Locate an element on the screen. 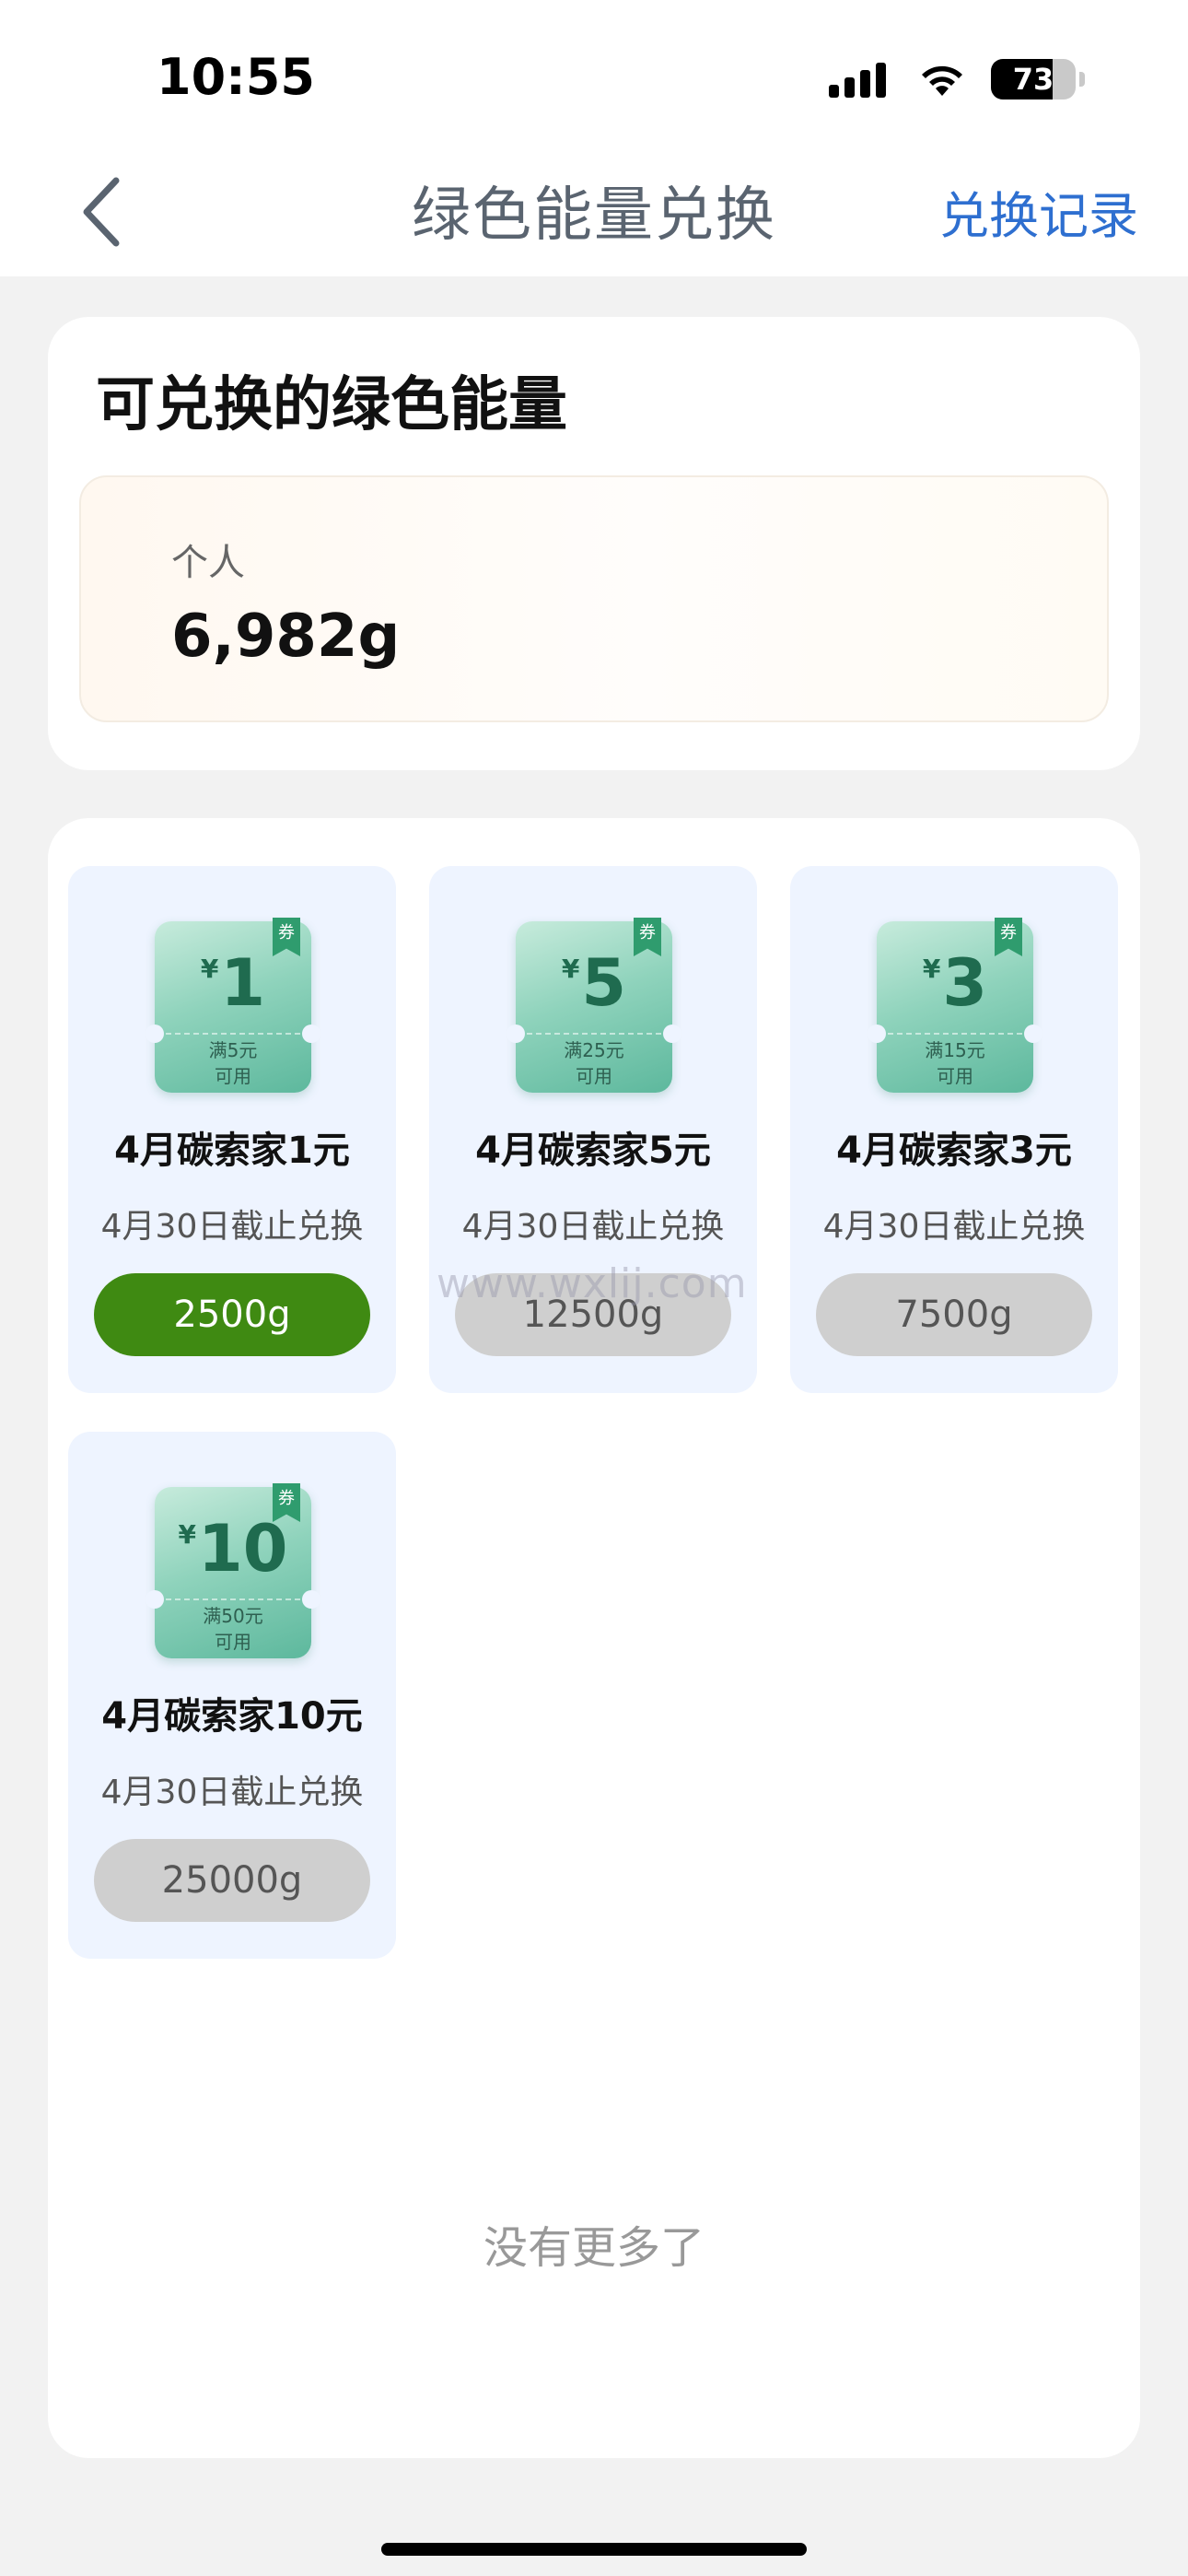 Image resolution: width=1188 pixels, height=2576 pixels. coupon-amount-value: 1 is located at coordinates (243, 983).